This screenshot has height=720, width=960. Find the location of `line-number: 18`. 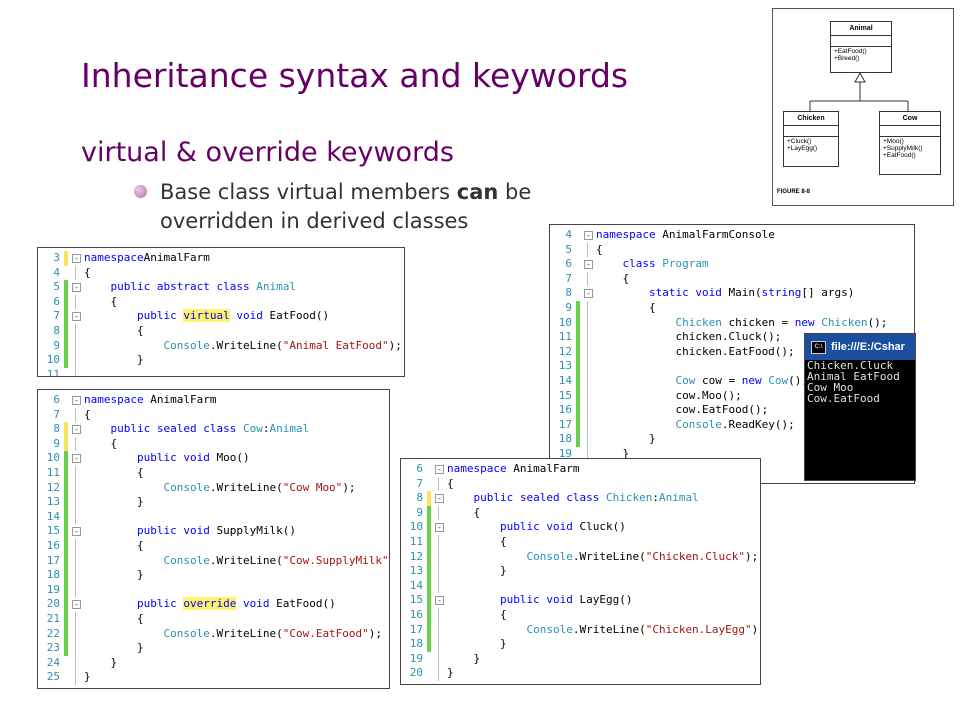

line-number: 18 is located at coordinates (53, 575).